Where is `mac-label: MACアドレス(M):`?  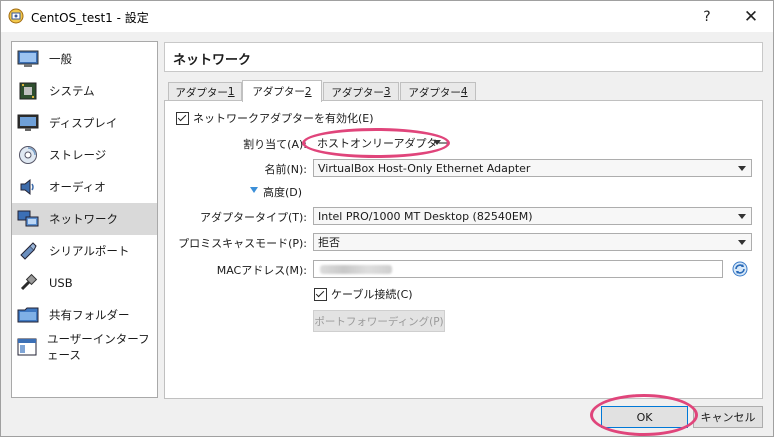 mac-label: MACアドレス(M): is located at coordinates (261, 270).